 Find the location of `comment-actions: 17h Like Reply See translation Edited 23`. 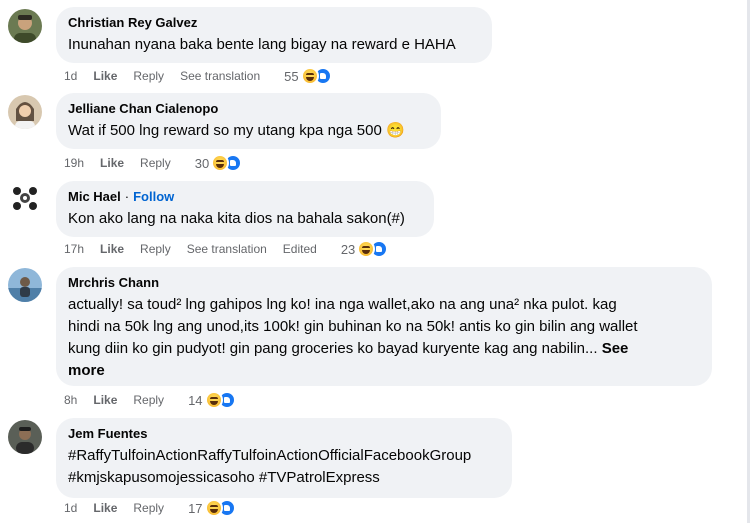

comment-actions: 17h Like Reply See translation Edited 23 is located at coordinates (226, 249).